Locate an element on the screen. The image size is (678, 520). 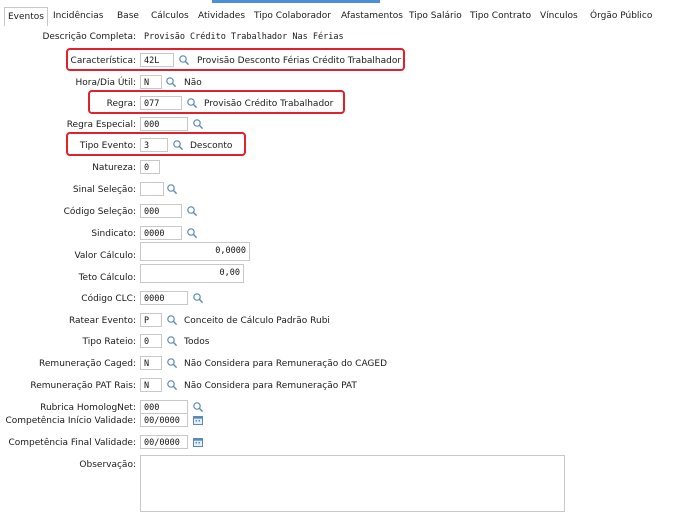
regra-especial-label: Regra Especial: is located at coordinates (101, 125).